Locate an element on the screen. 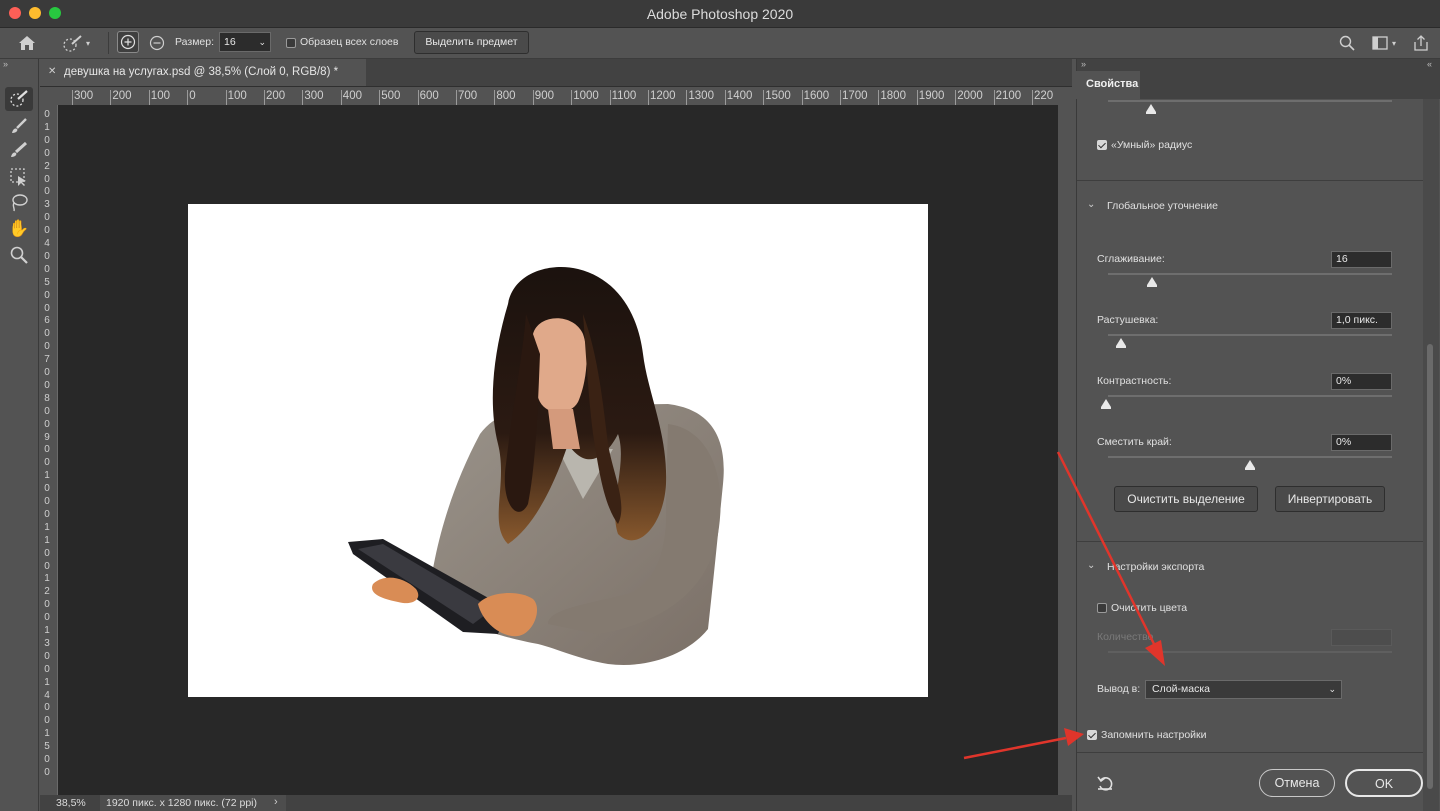 Image resolution: width=1440 pixels, height=811 pixels. size-field: 16 ⌄ is located at coordinates (245, 42).